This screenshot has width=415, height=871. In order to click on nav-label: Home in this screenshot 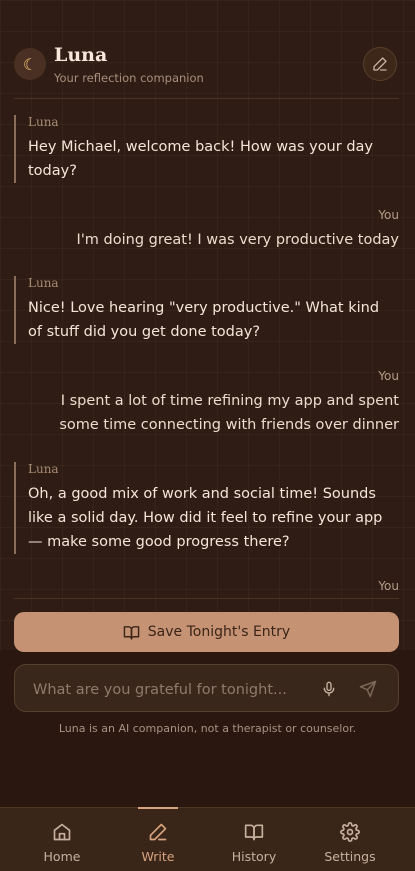, I will do `click(62, 856)`.